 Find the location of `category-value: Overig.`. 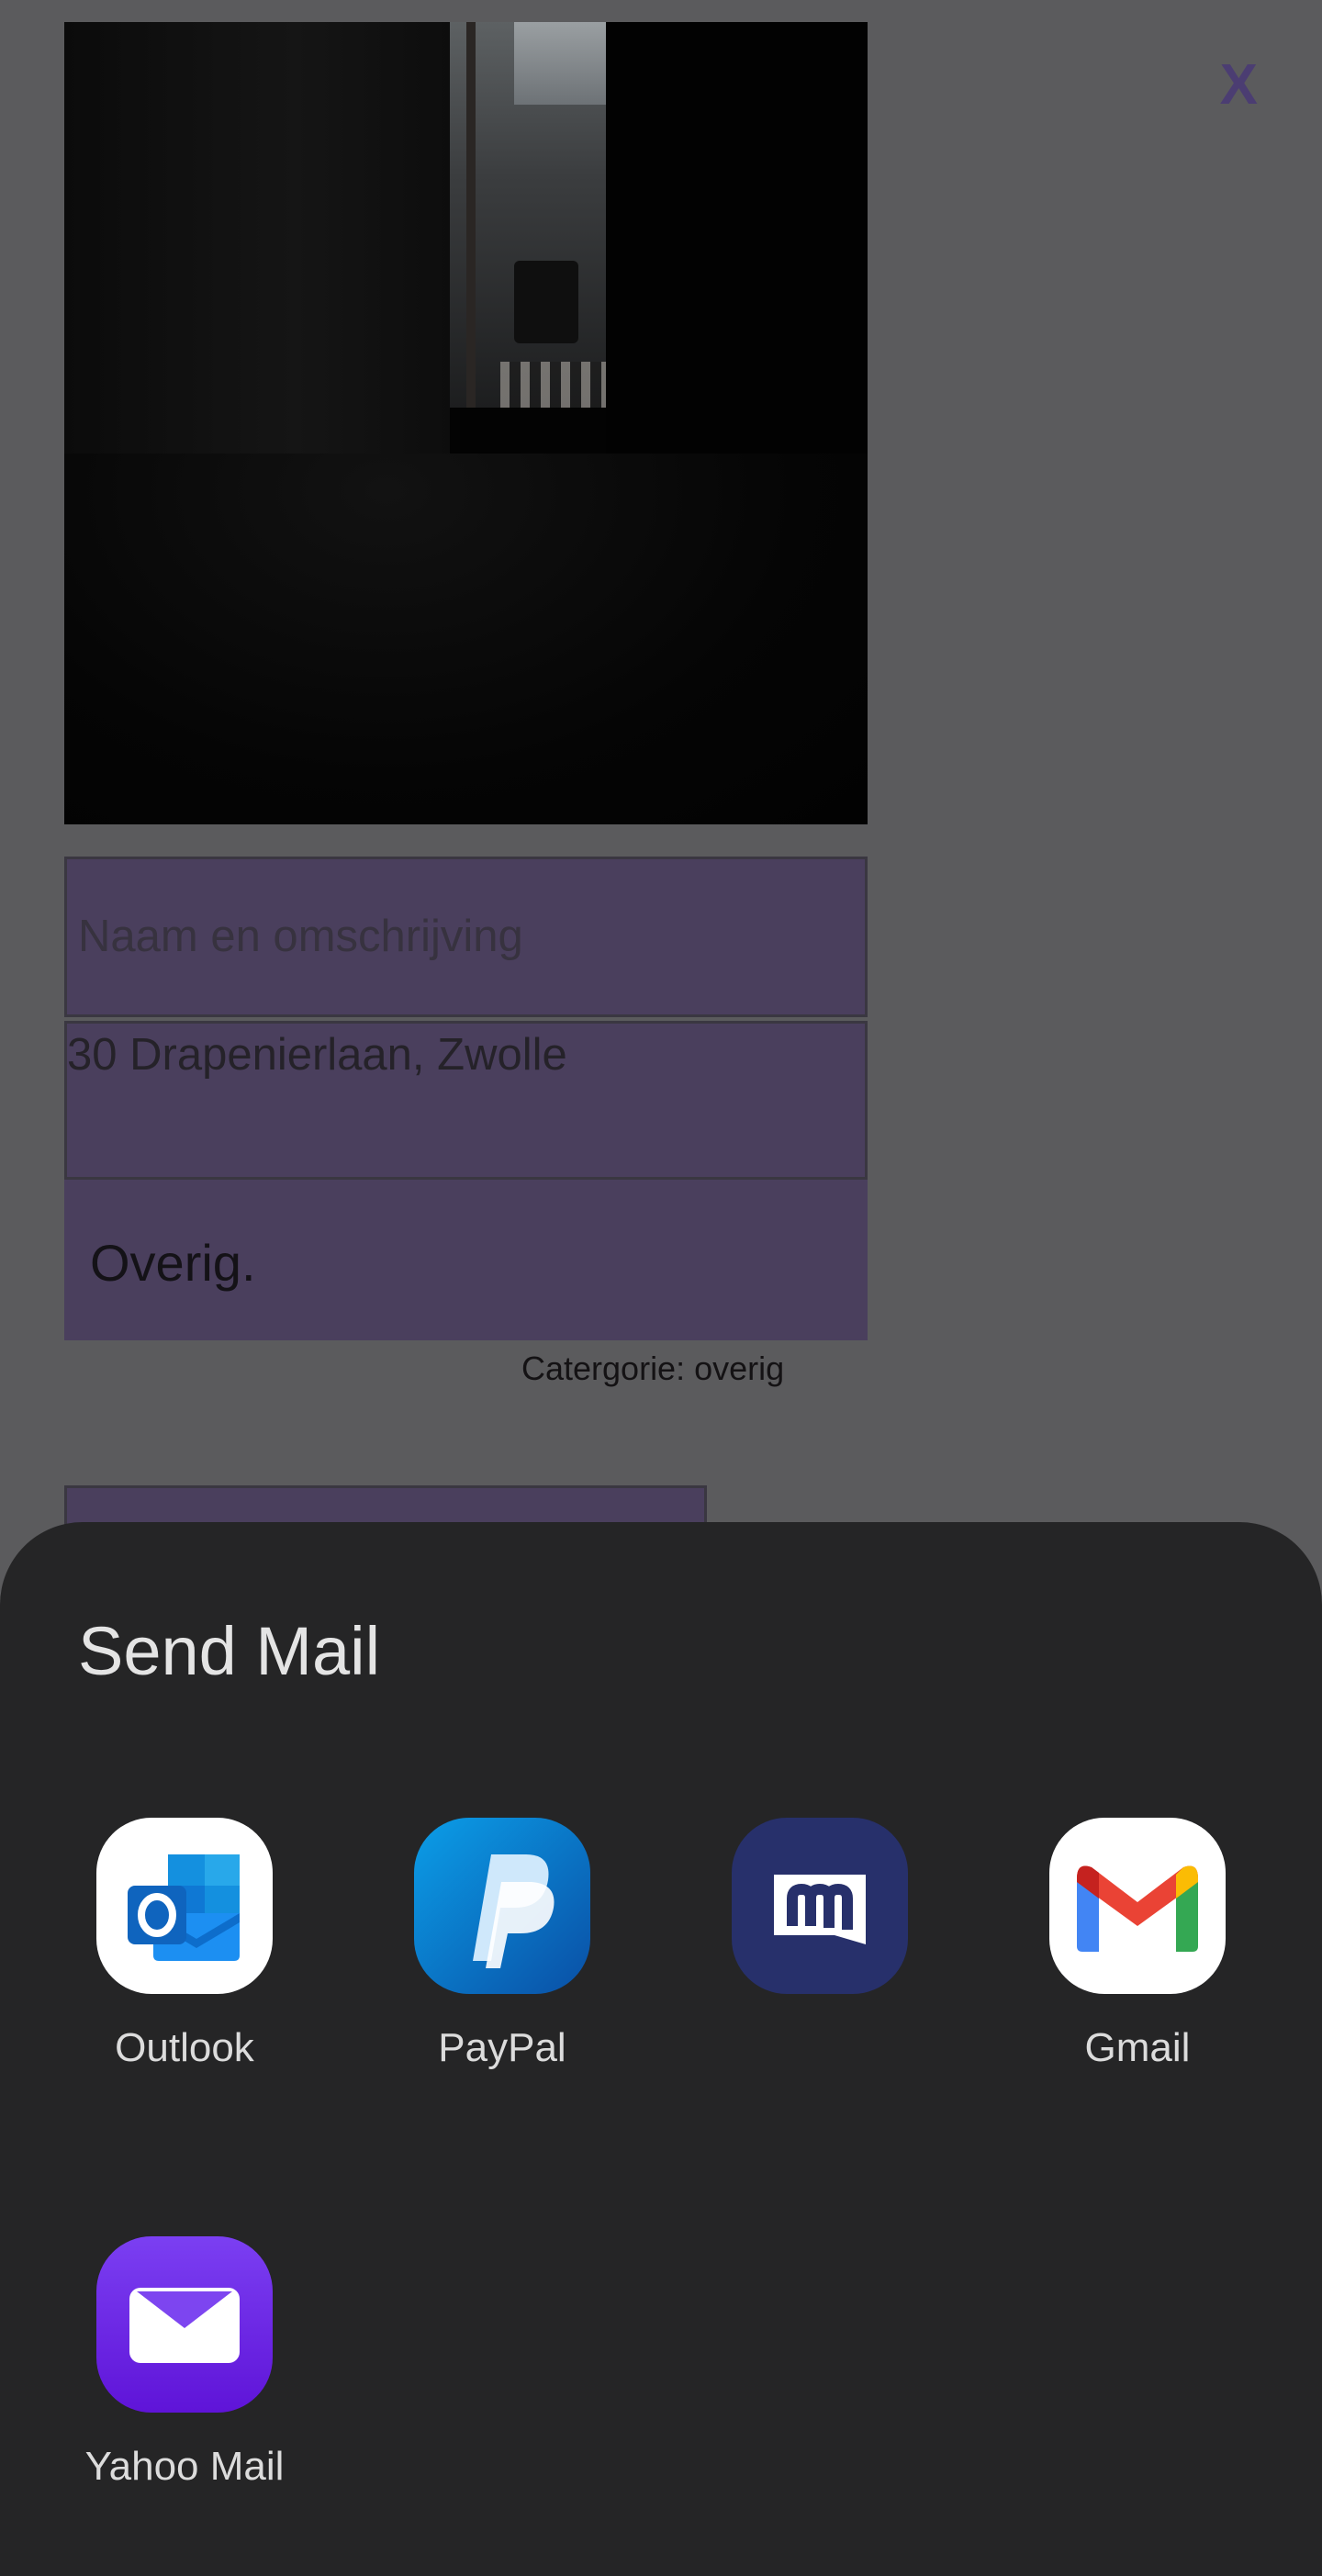

category-value: Overig. is located at coordinates (173, 1263).